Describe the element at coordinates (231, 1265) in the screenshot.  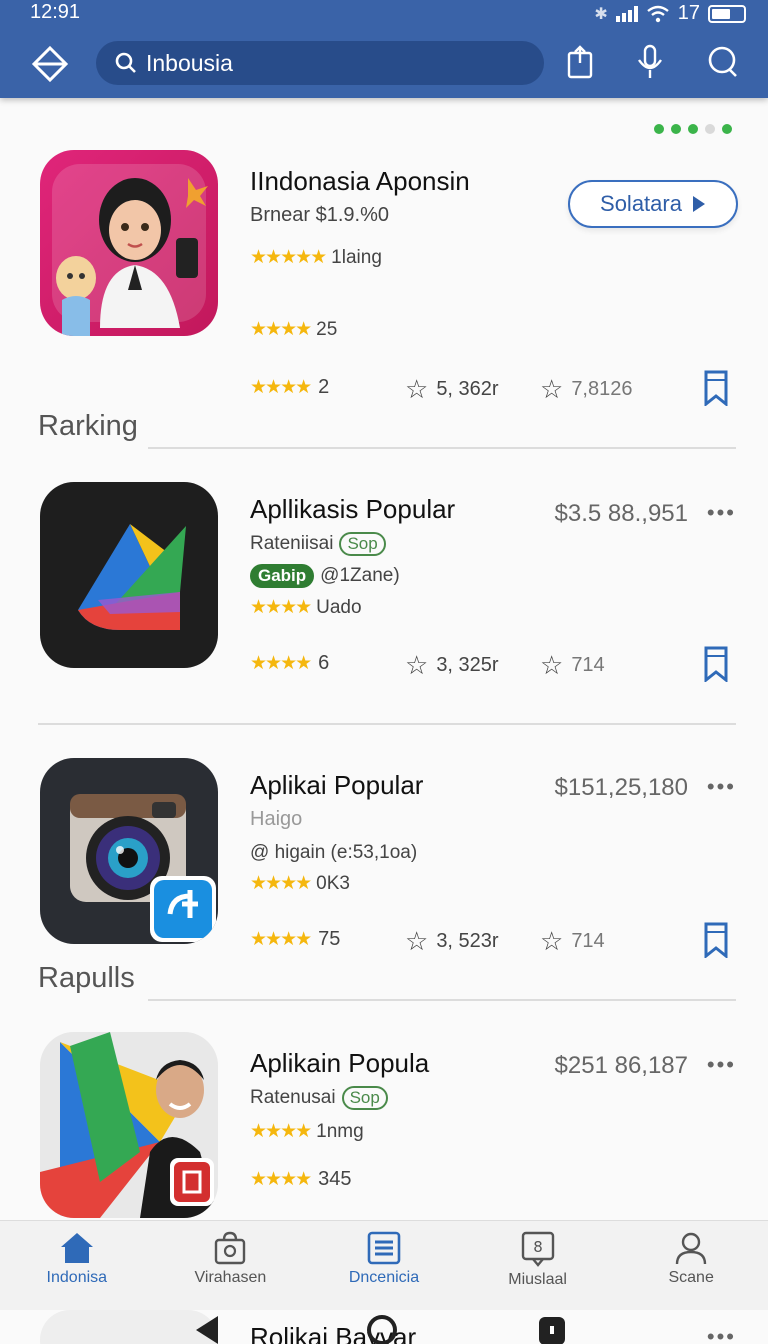
I see `nav-item-virahasen: Virahasen` at that location.